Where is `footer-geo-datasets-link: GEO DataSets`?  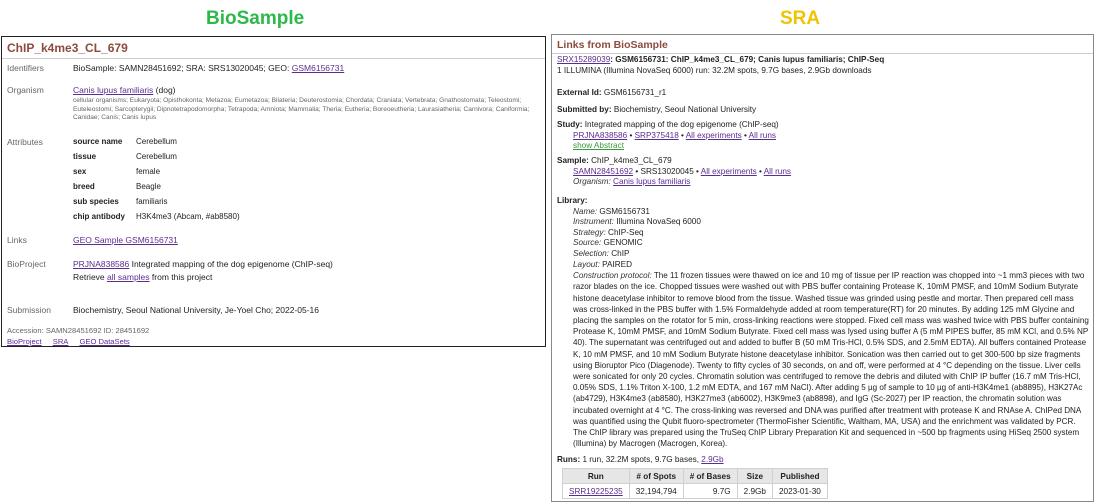
footer-geo-datasets-link: GEO DataSets is located at coordinates (105, 341).